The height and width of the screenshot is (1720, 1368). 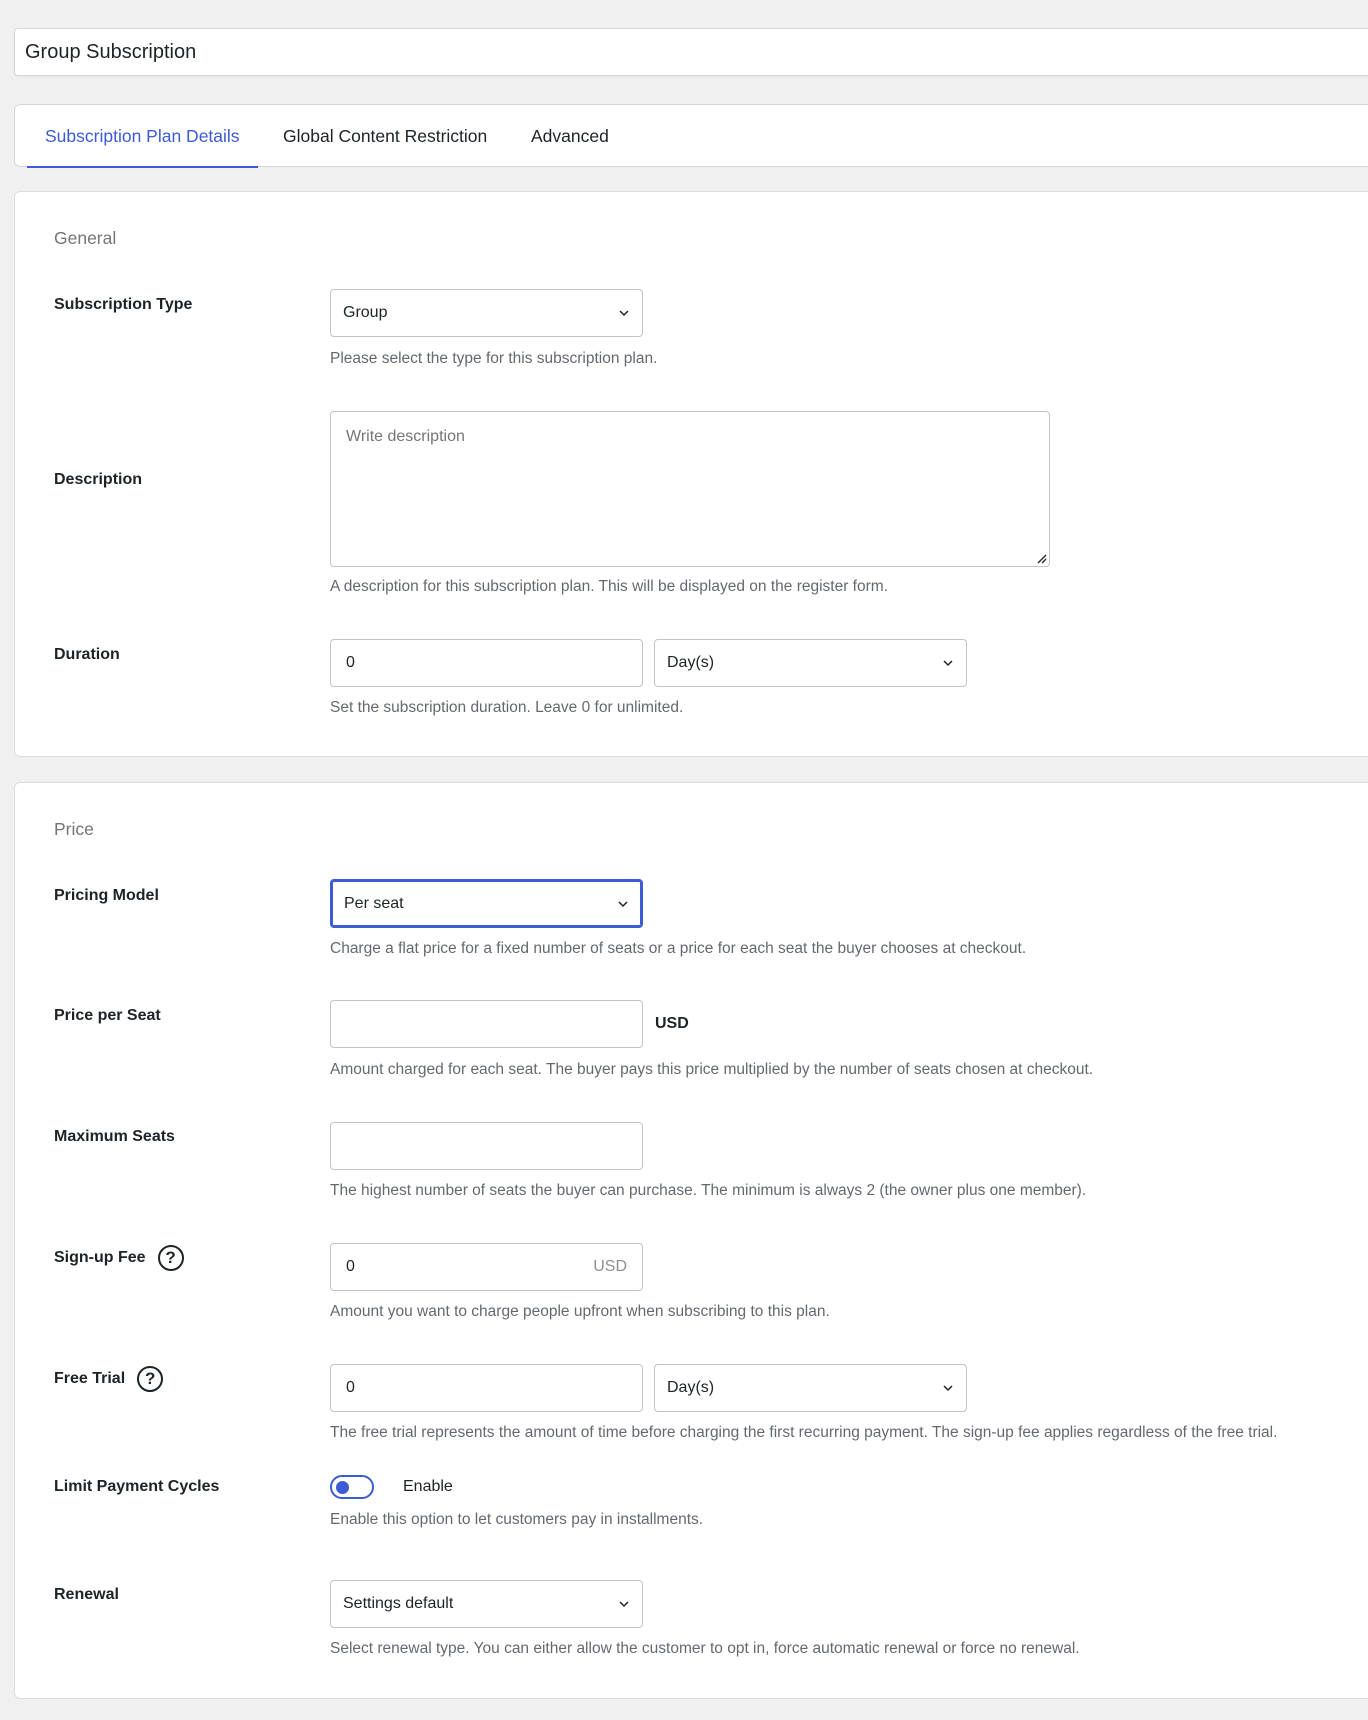 What do you see at coordinates (486, 663) in the screenshot?
I see `duration-input: 0` at bounding box center [486, 663].